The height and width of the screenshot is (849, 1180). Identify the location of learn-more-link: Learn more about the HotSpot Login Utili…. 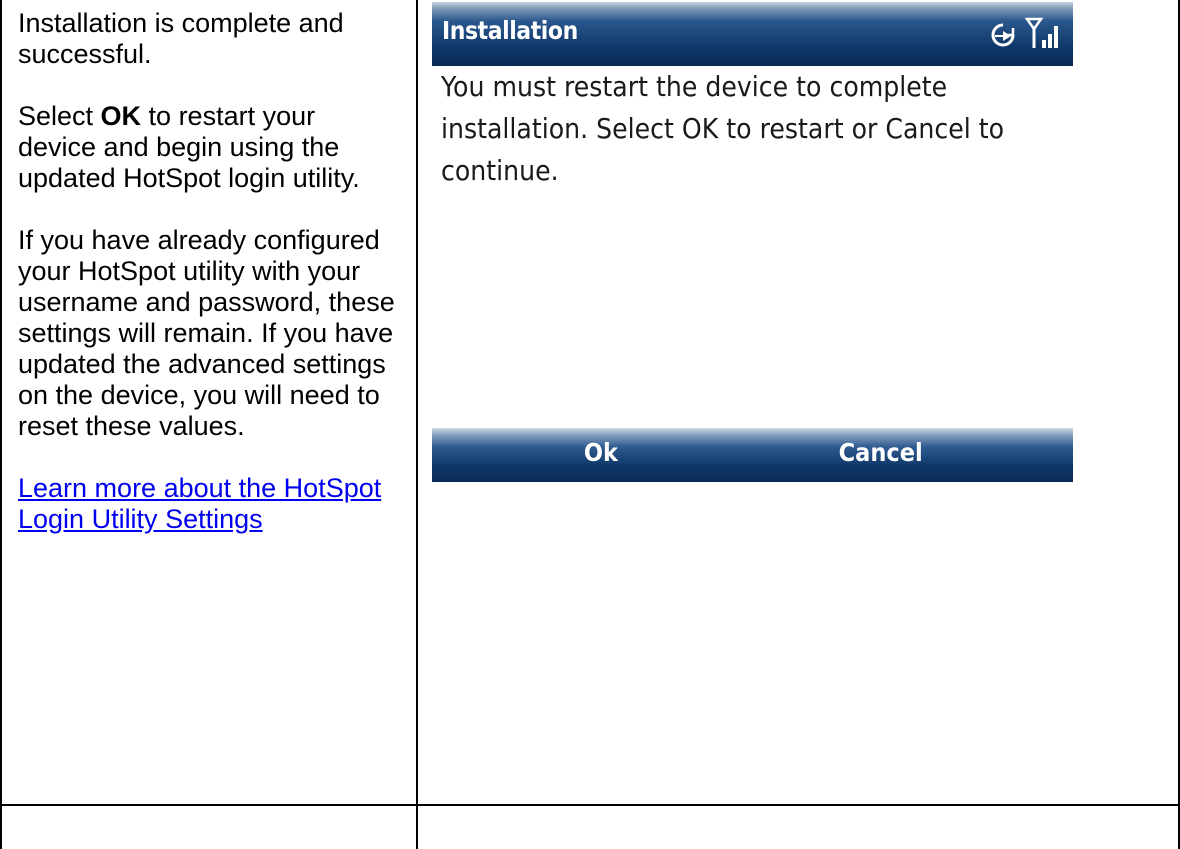
(208, 504).